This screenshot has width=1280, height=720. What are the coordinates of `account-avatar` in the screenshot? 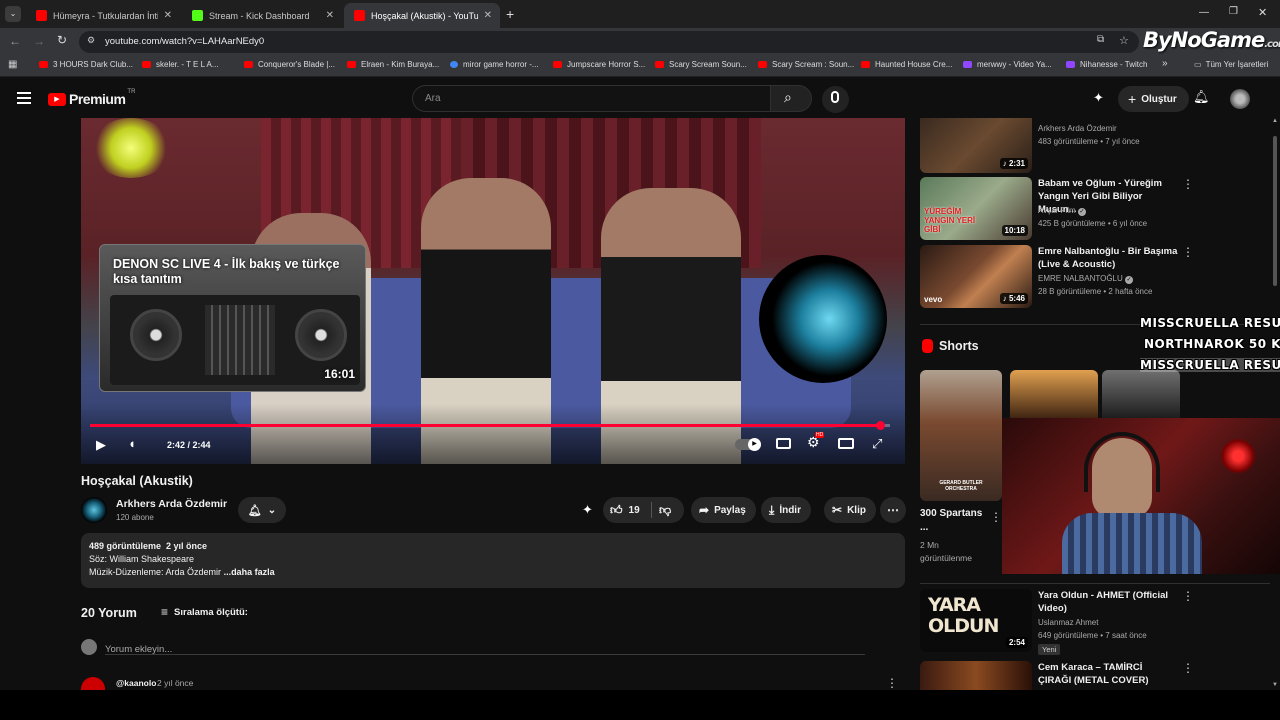 It's located at (1240, 99).